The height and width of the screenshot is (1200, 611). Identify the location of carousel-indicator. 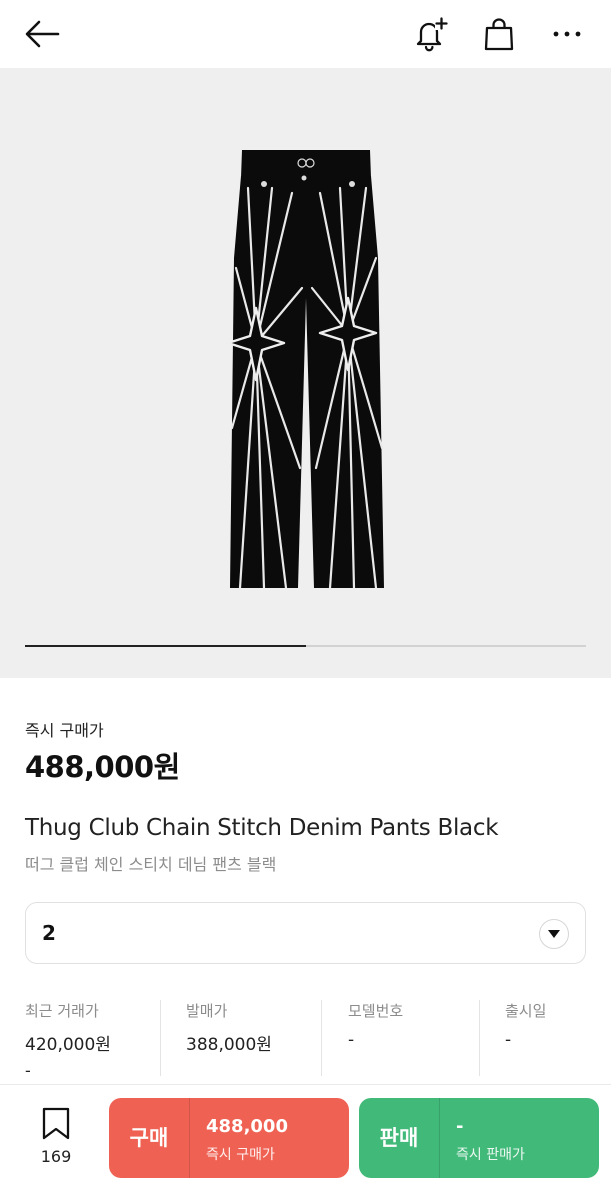
(305, 646).